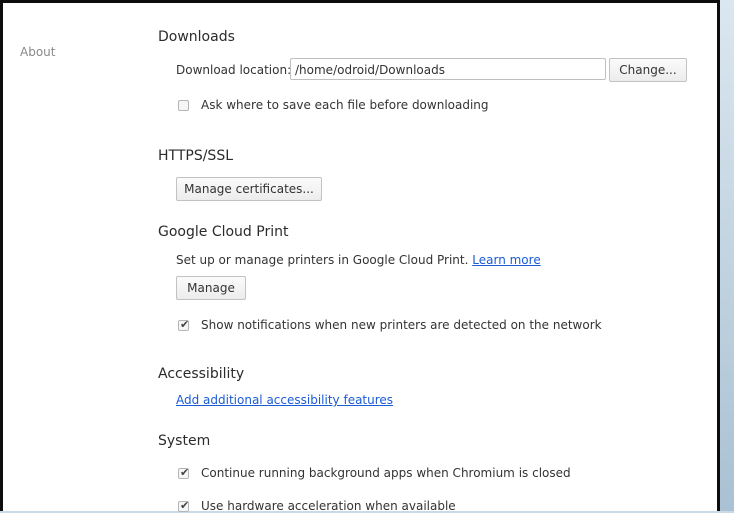  I want to click on download-location-label: Download location:, so click(234, 70).